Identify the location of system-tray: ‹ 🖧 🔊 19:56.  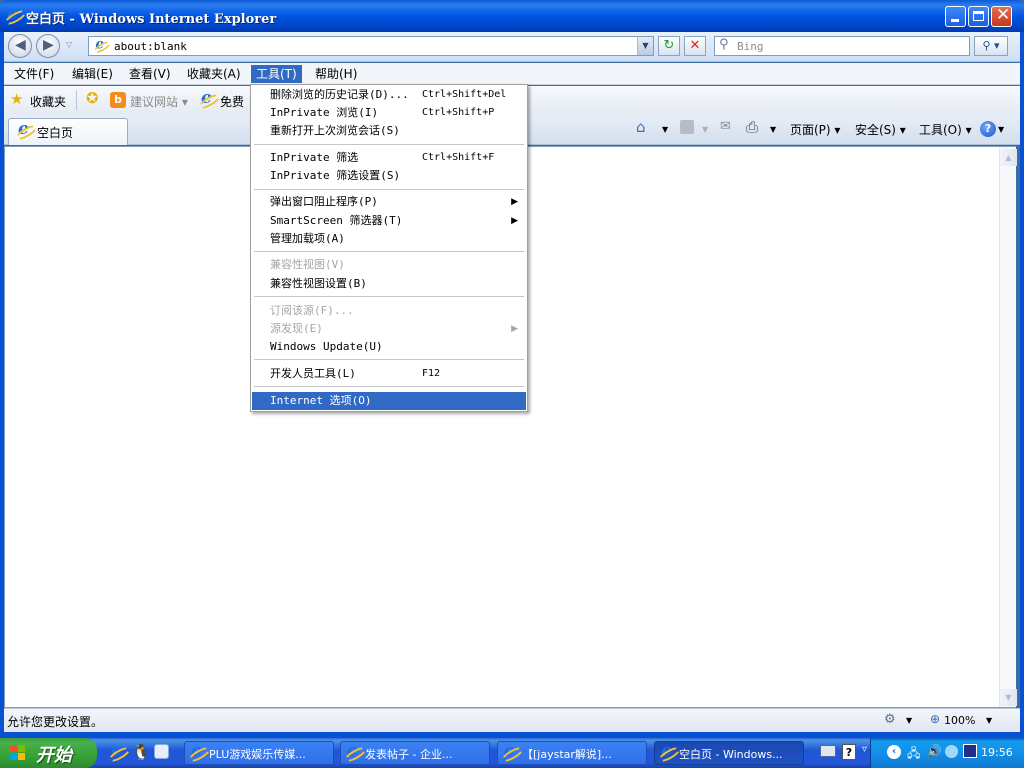
(947, 753).